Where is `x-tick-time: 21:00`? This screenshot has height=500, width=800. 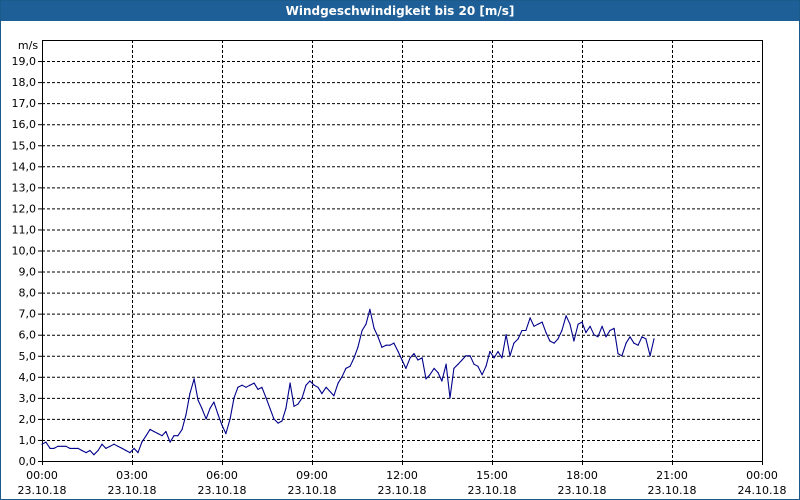
x-tick-time: 21:00 is located at coordinates (672, 475).